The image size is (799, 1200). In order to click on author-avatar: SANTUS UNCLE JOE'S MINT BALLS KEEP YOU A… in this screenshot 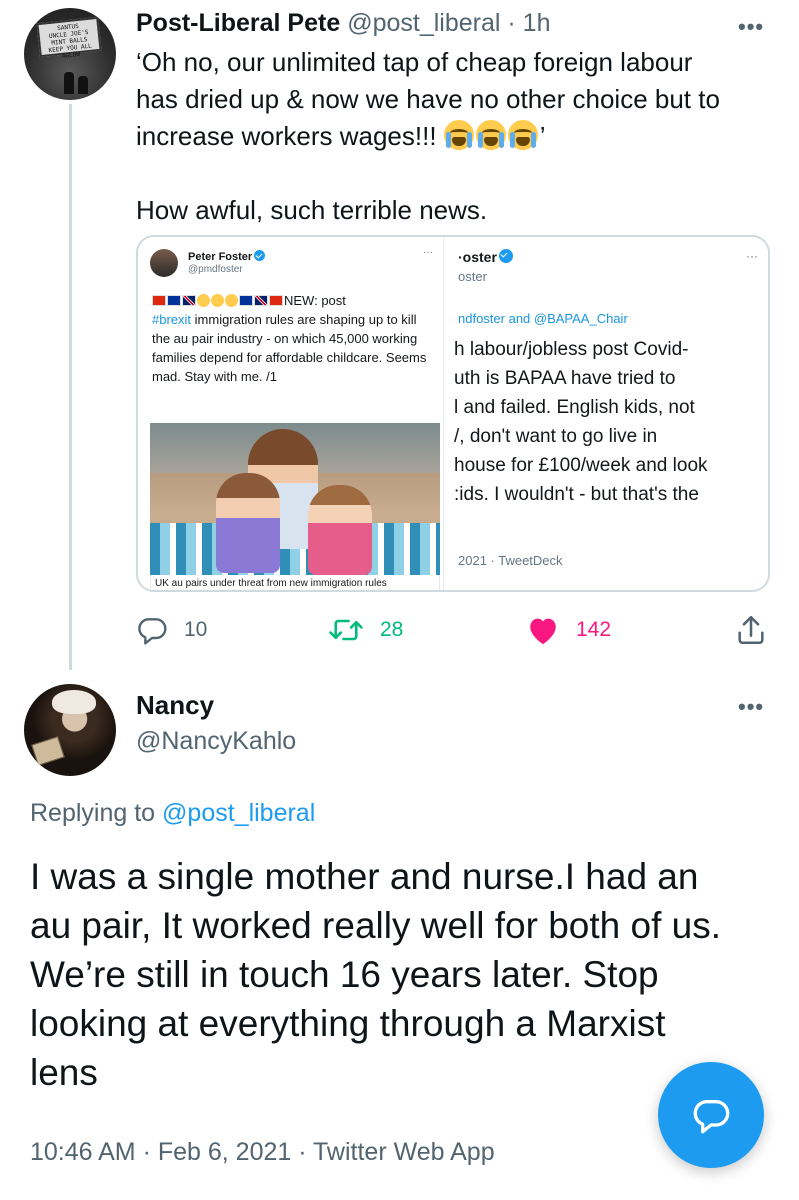, I will do `click(70, 54)`.